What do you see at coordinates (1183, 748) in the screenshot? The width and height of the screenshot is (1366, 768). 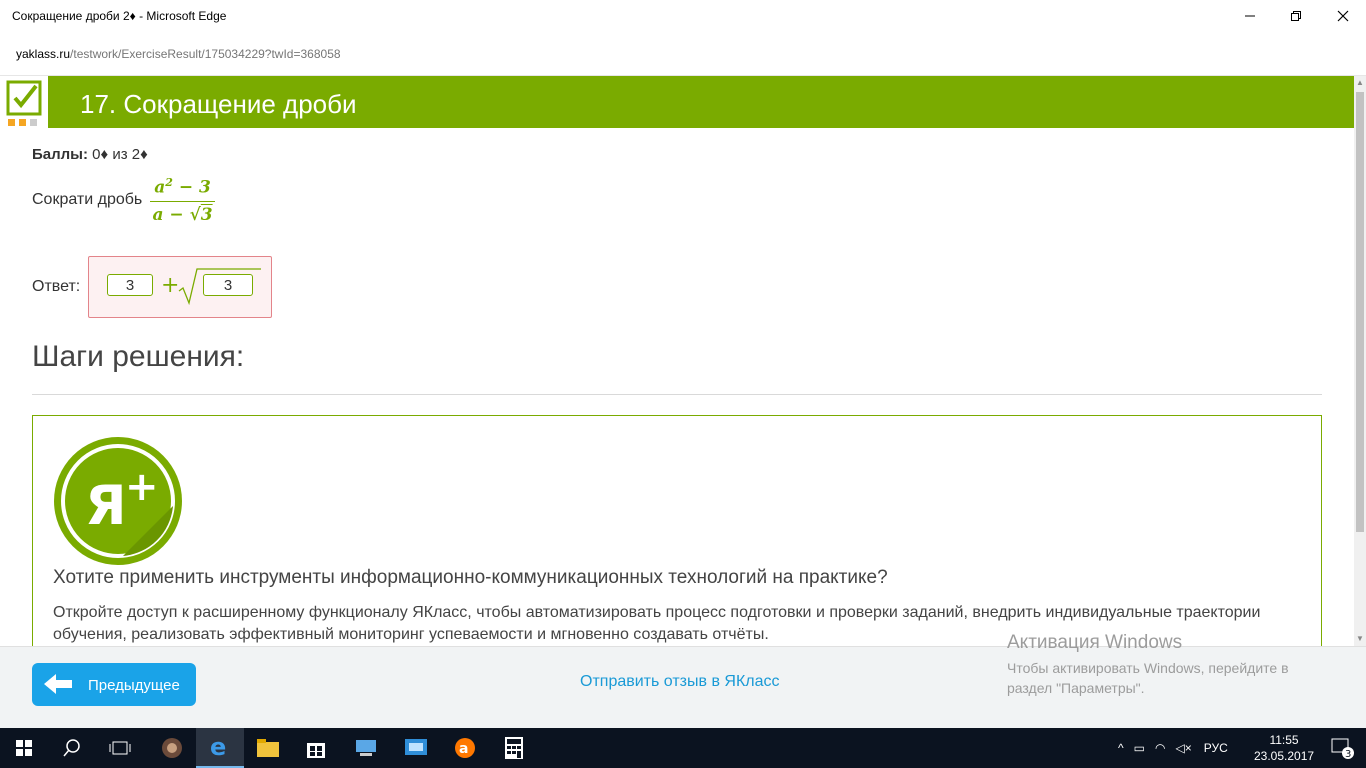 I see `volume-muted-icon: ◁×` at bounding box center [1183, 748].